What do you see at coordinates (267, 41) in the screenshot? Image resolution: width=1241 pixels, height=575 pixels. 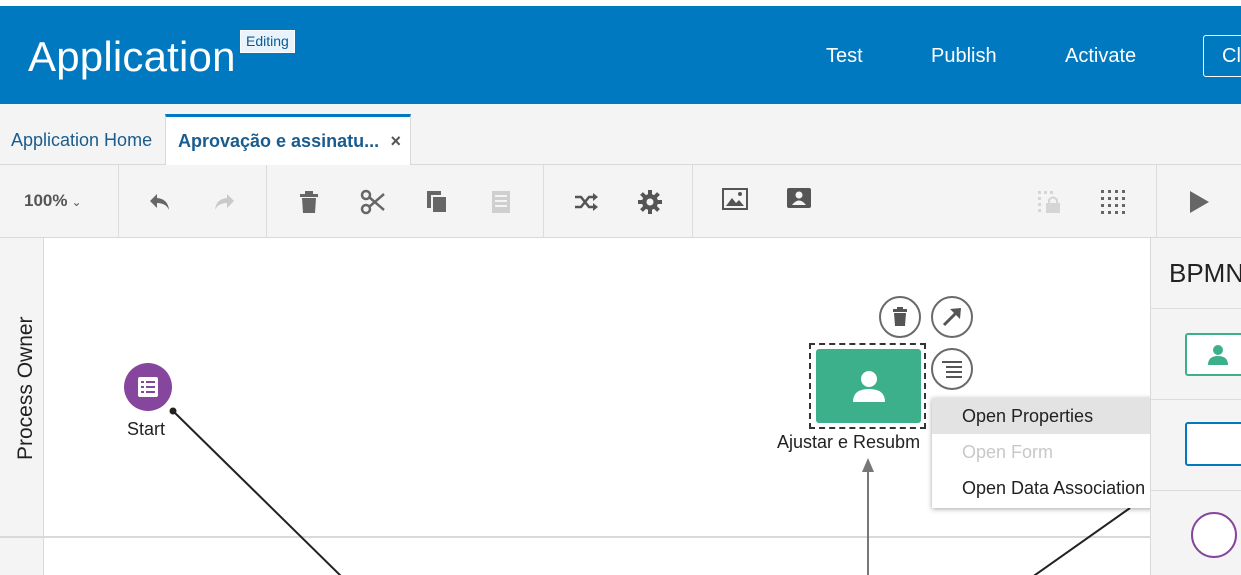 I see `editing-badge: Editing` at bounding box center [267, 41].